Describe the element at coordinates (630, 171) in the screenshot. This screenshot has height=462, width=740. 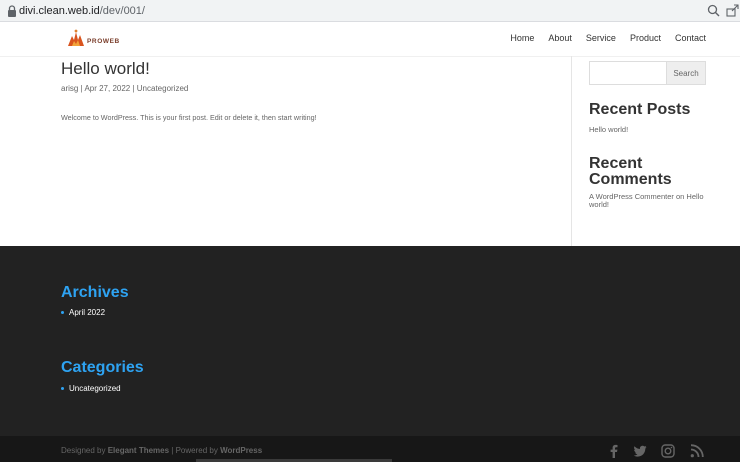
I see `recent-comments-title: Recent Comments` at that location.